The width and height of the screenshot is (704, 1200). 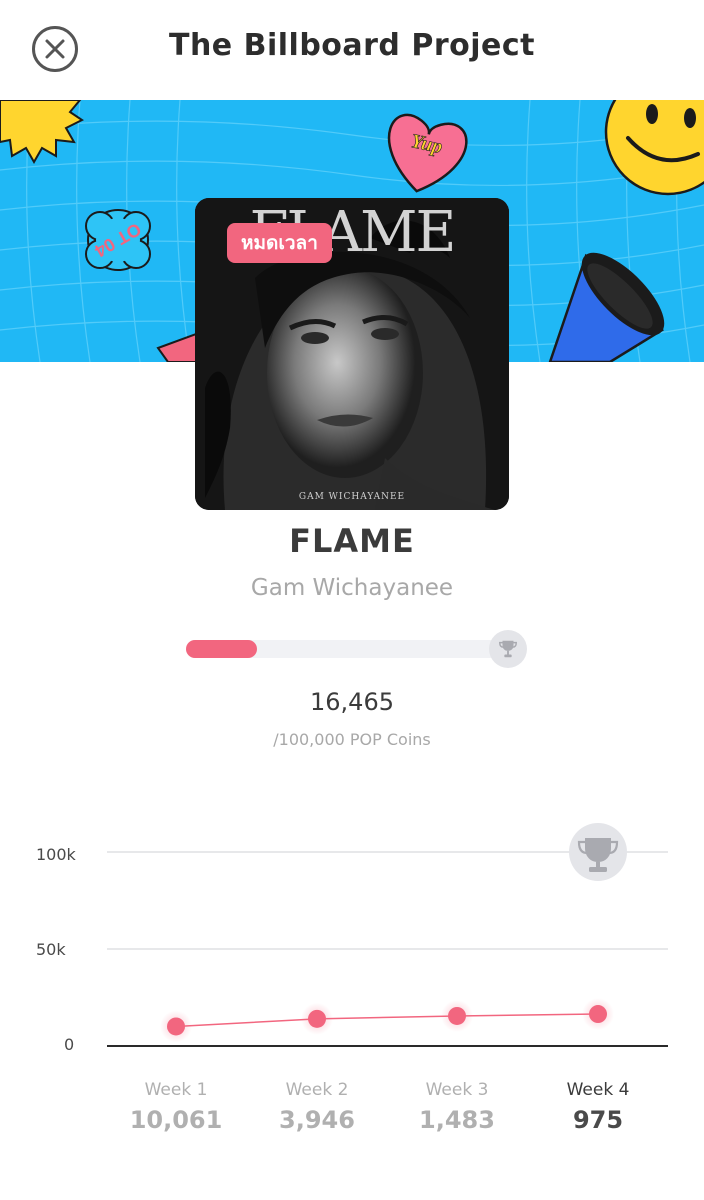 What do you see at coordinates (598, 852) in the screenshot?
I see `chart-trophy-icon` at bounding box center [598, 852].